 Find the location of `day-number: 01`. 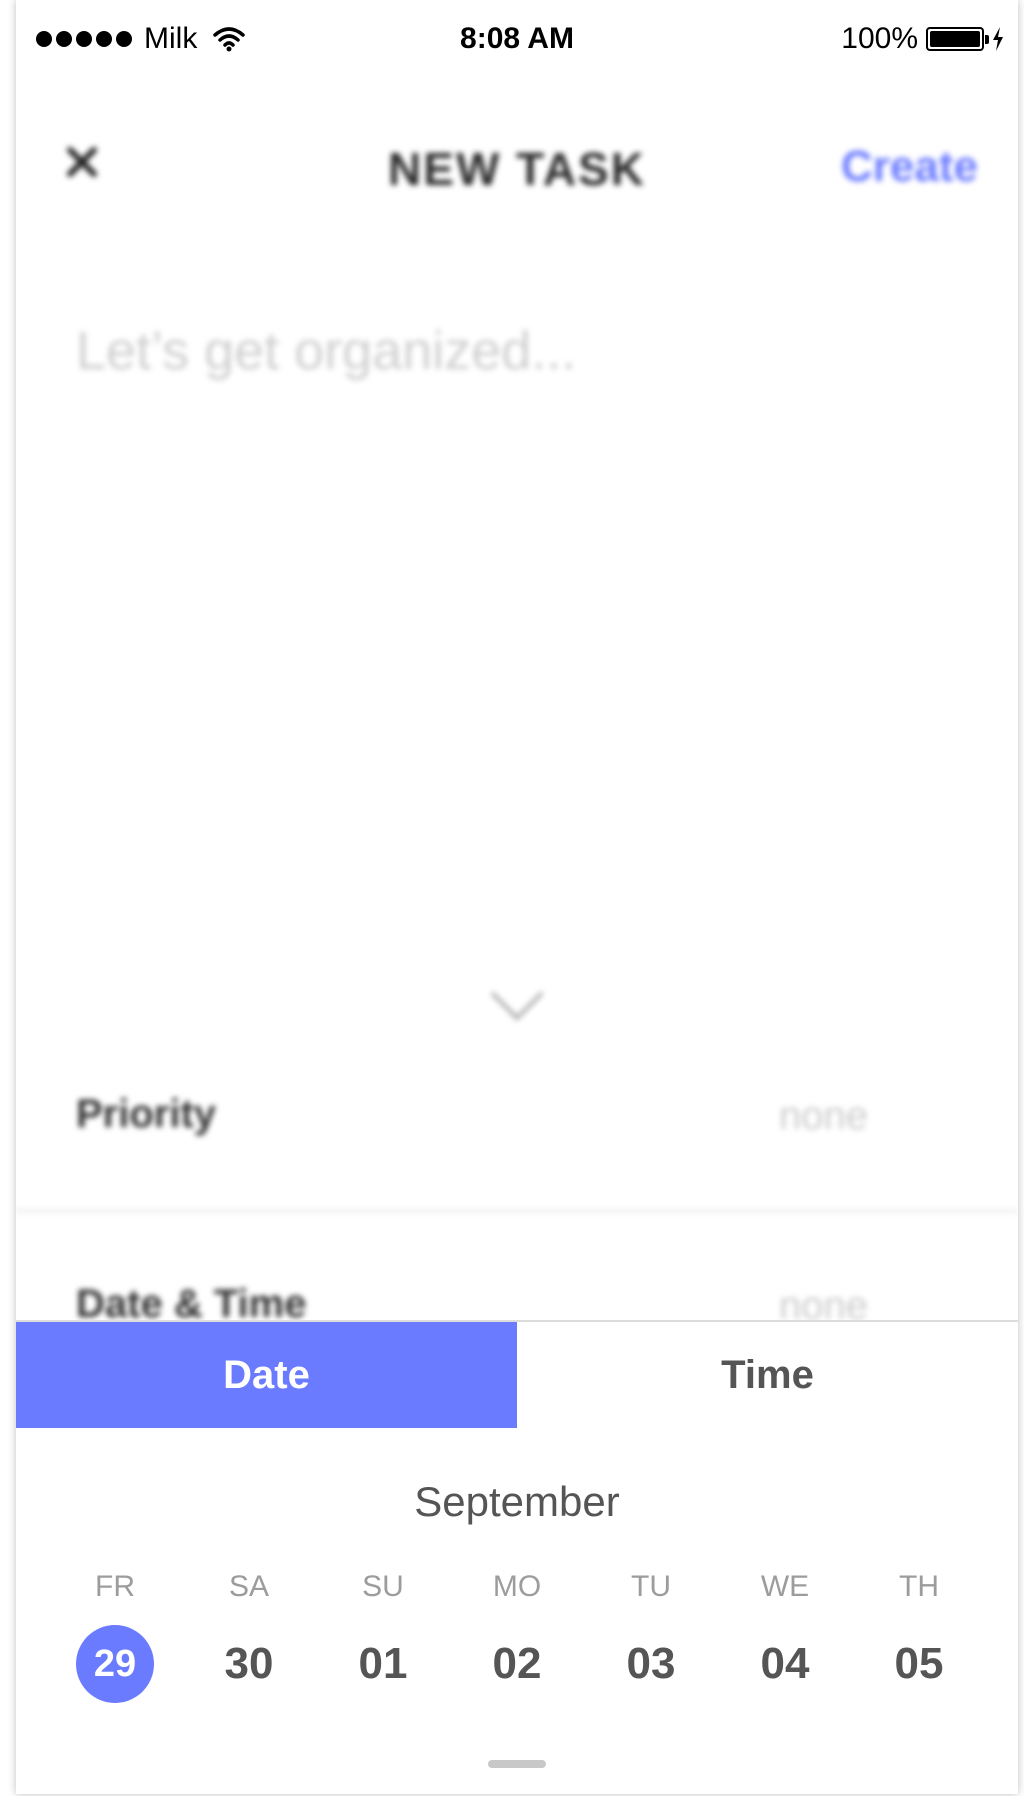

day-number: 01 is located at coordinates (383, 1663).